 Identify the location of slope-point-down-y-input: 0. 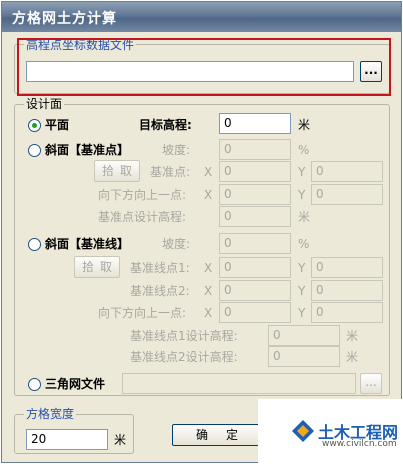
(347, 194).